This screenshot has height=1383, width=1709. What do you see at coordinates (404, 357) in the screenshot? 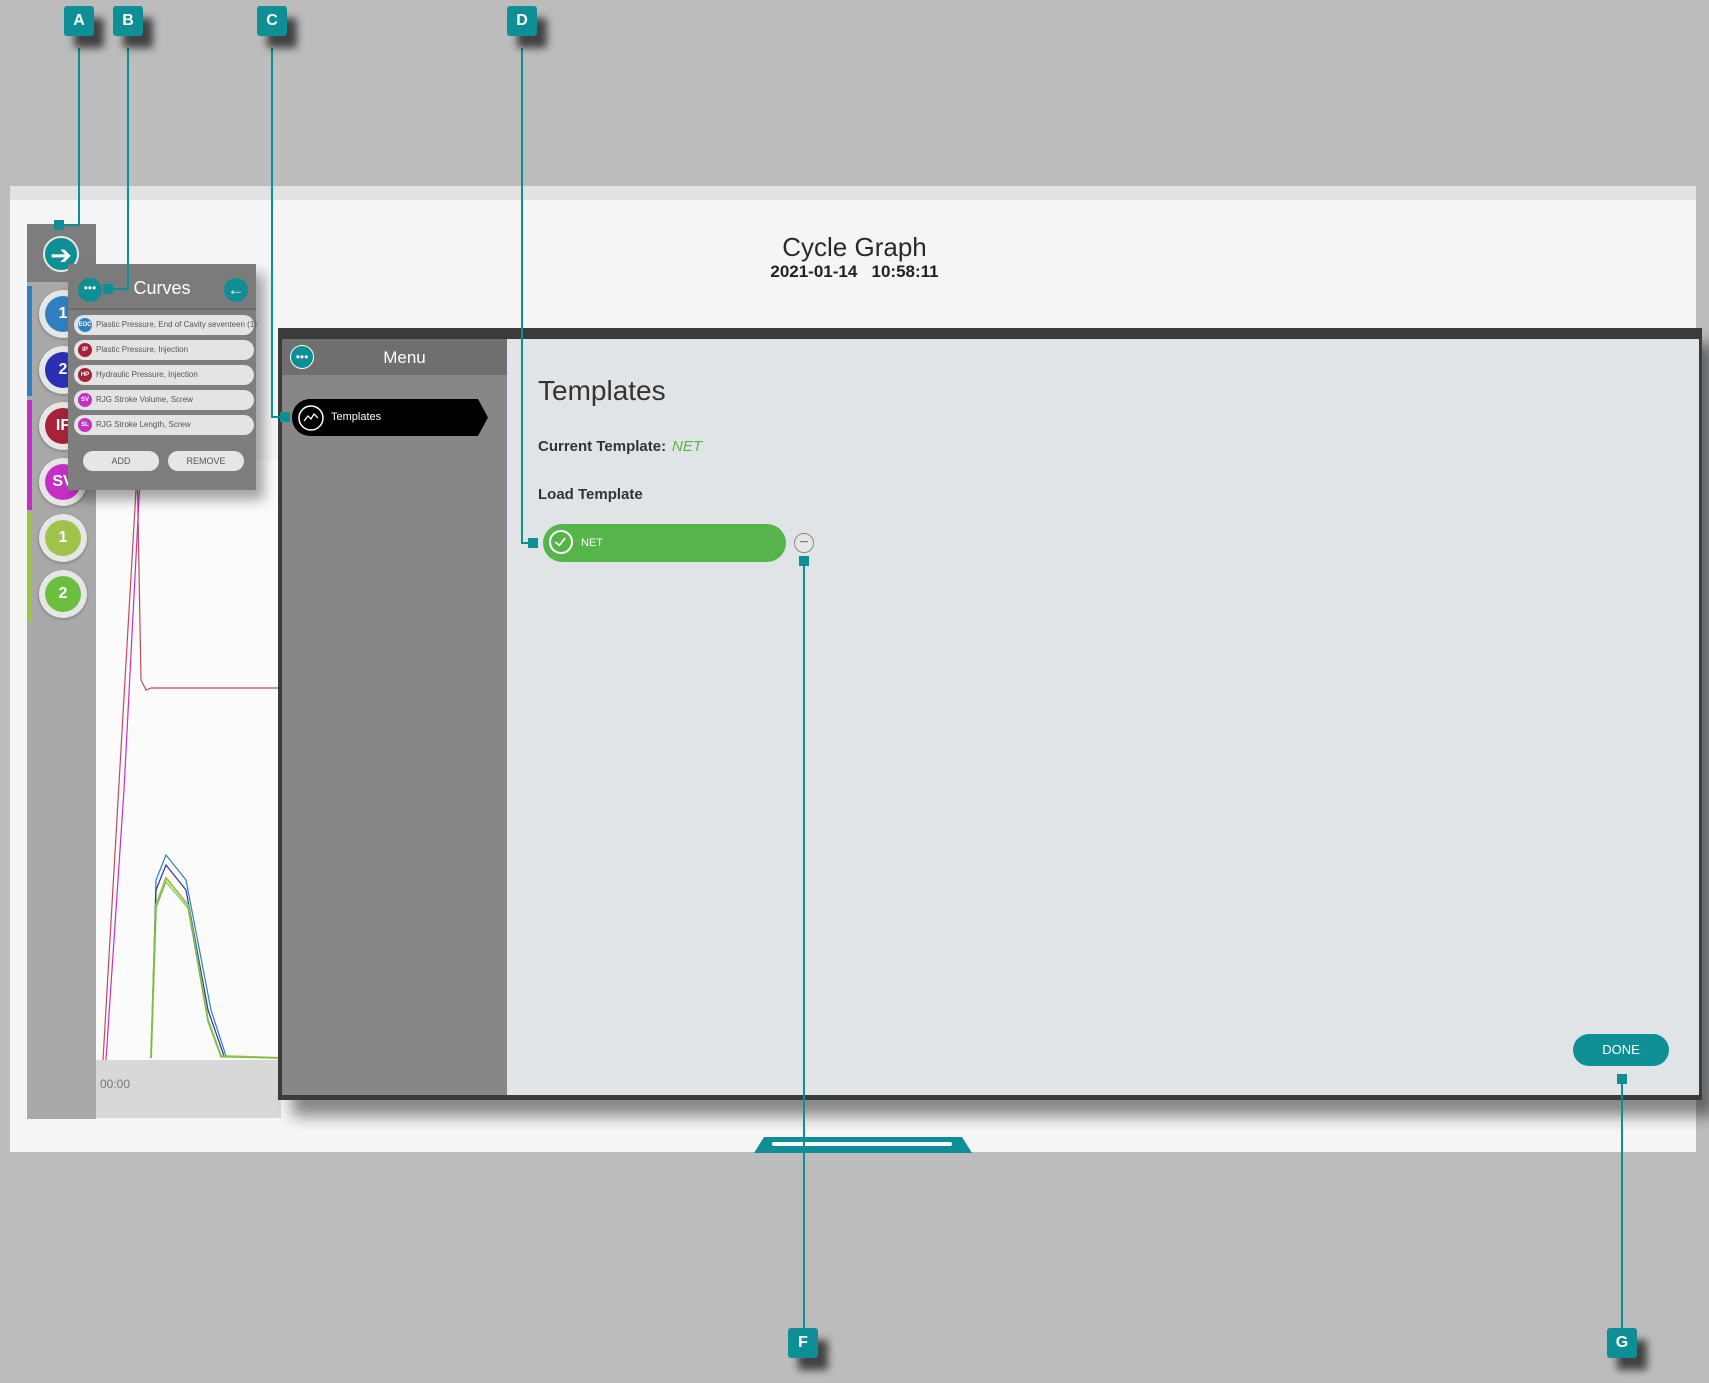
I see `menu-title: Menu` at bounding box center [404, 357].